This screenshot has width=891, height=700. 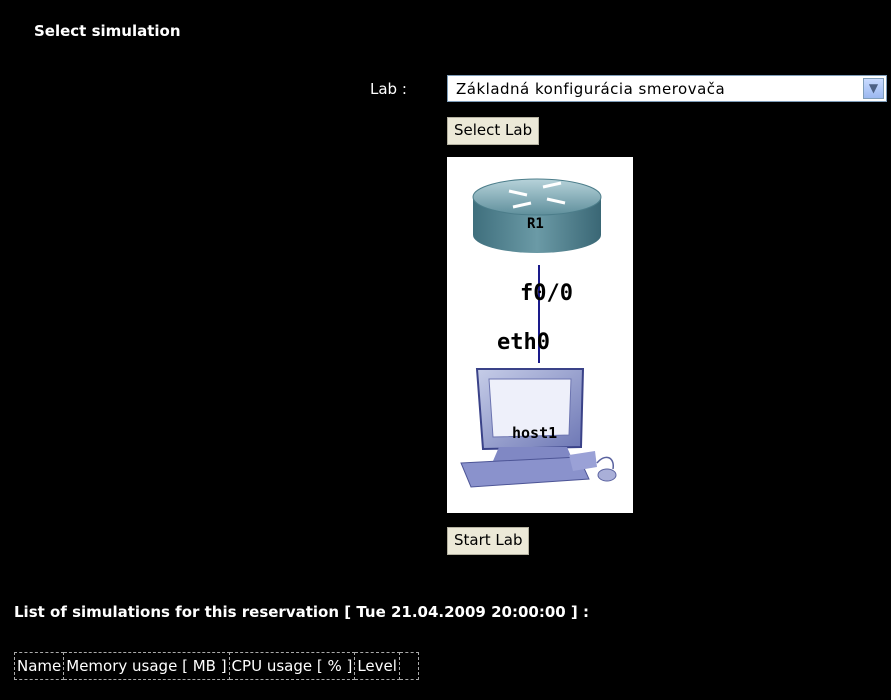 I want to click on lab-select: Základná konfigurácia smerovača ▼, so click(x=667, y=88).